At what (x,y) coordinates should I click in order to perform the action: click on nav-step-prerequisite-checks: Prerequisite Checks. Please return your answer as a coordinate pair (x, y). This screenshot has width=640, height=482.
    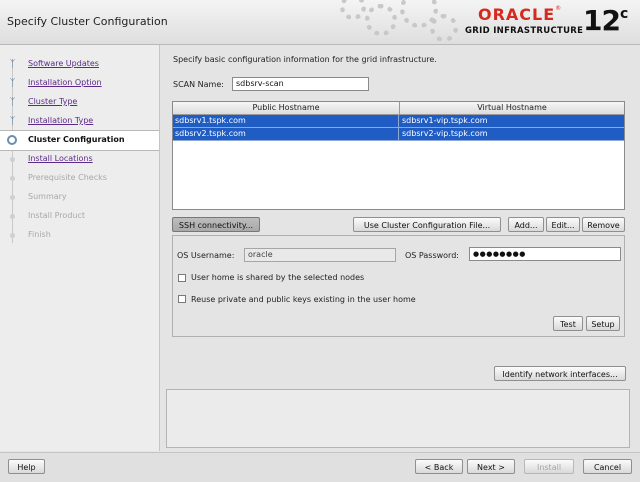
    Looking at the image, I should click on (79, 178).